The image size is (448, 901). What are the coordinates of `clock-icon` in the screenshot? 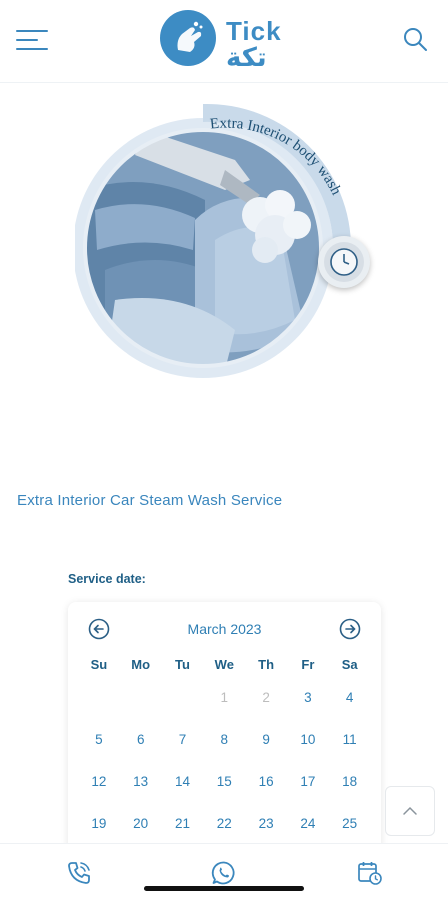 It's located at (344, 262).